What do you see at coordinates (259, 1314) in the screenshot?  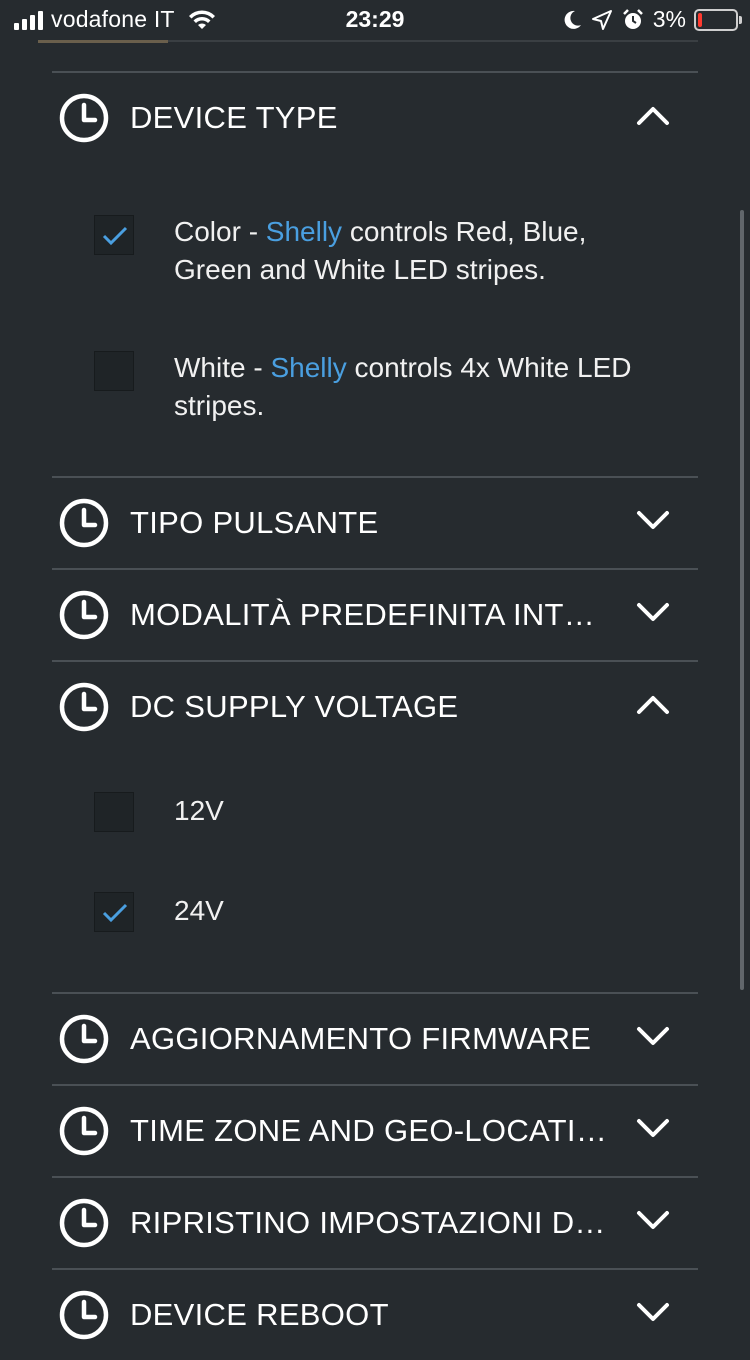 I see `section-title: DEVICE REBOOT` at bounding box center [259, 1314].